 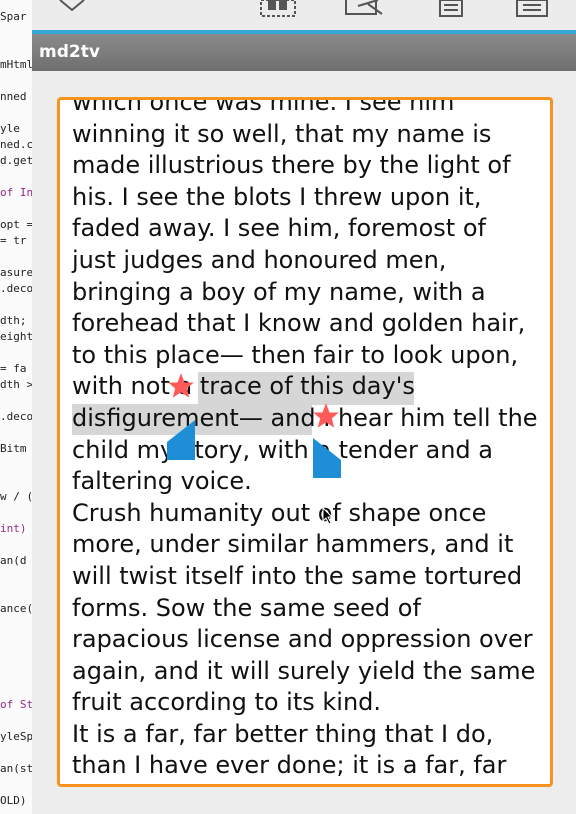 I want to click on selection-end-handle, so click(x=327, y=458).